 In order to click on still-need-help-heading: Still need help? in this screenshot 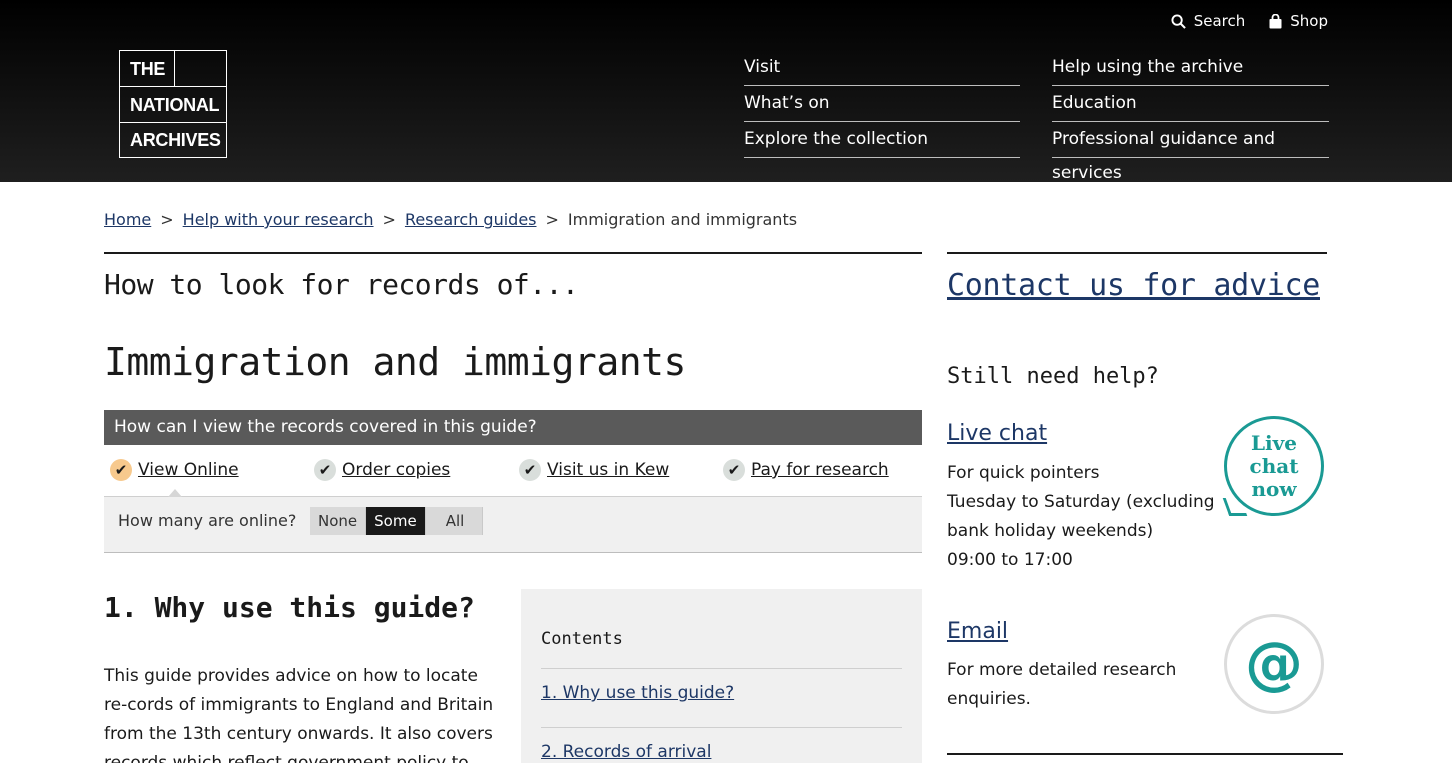, I will do `click(1053, 376)`.